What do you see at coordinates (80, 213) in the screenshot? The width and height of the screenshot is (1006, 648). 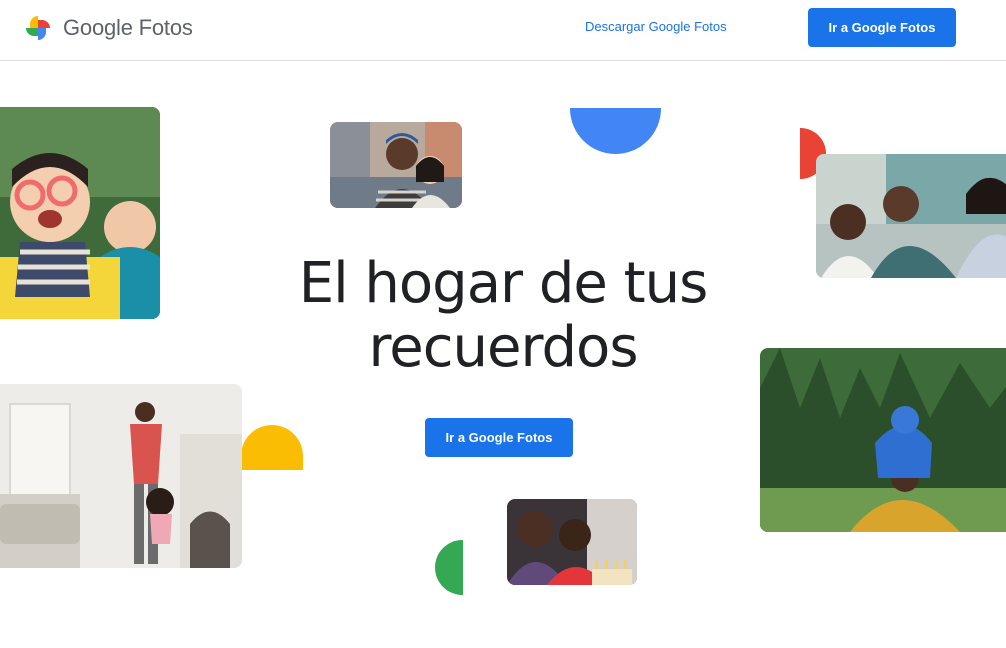 I see `photo-child-sunglasses` at bounding box center [80, 213].